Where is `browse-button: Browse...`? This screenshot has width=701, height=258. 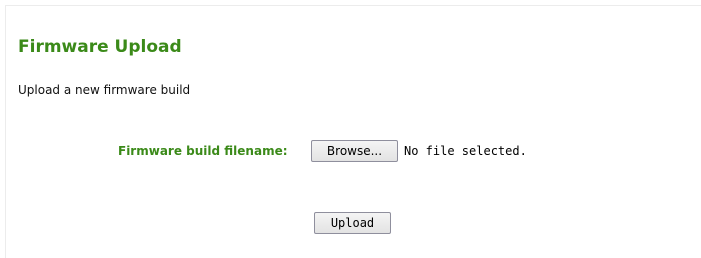 browse-button: Browse... is located at coordinates (354, 151).